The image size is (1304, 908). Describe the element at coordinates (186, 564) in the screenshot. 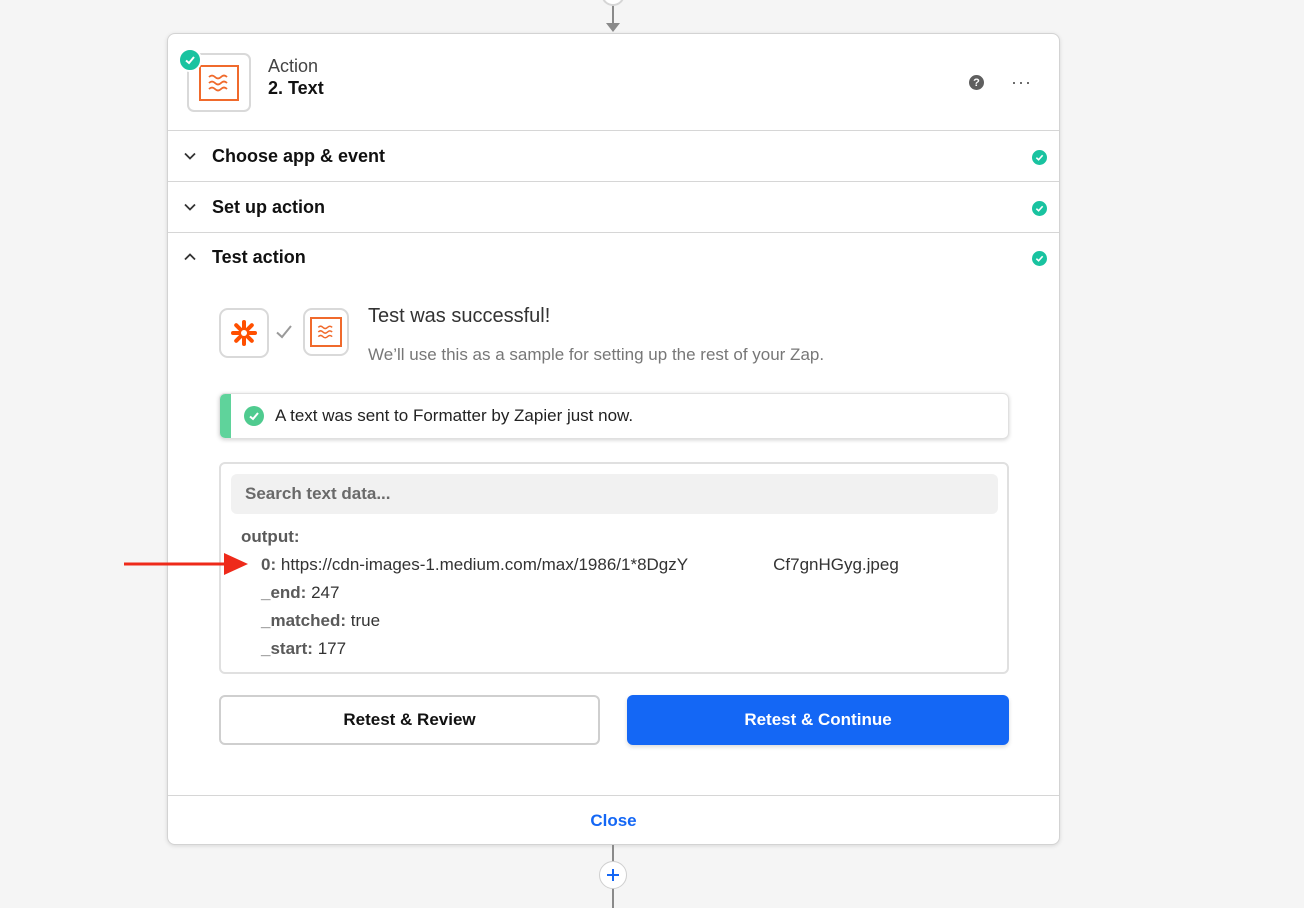

I see `annotation-arrow-icon` at that location.